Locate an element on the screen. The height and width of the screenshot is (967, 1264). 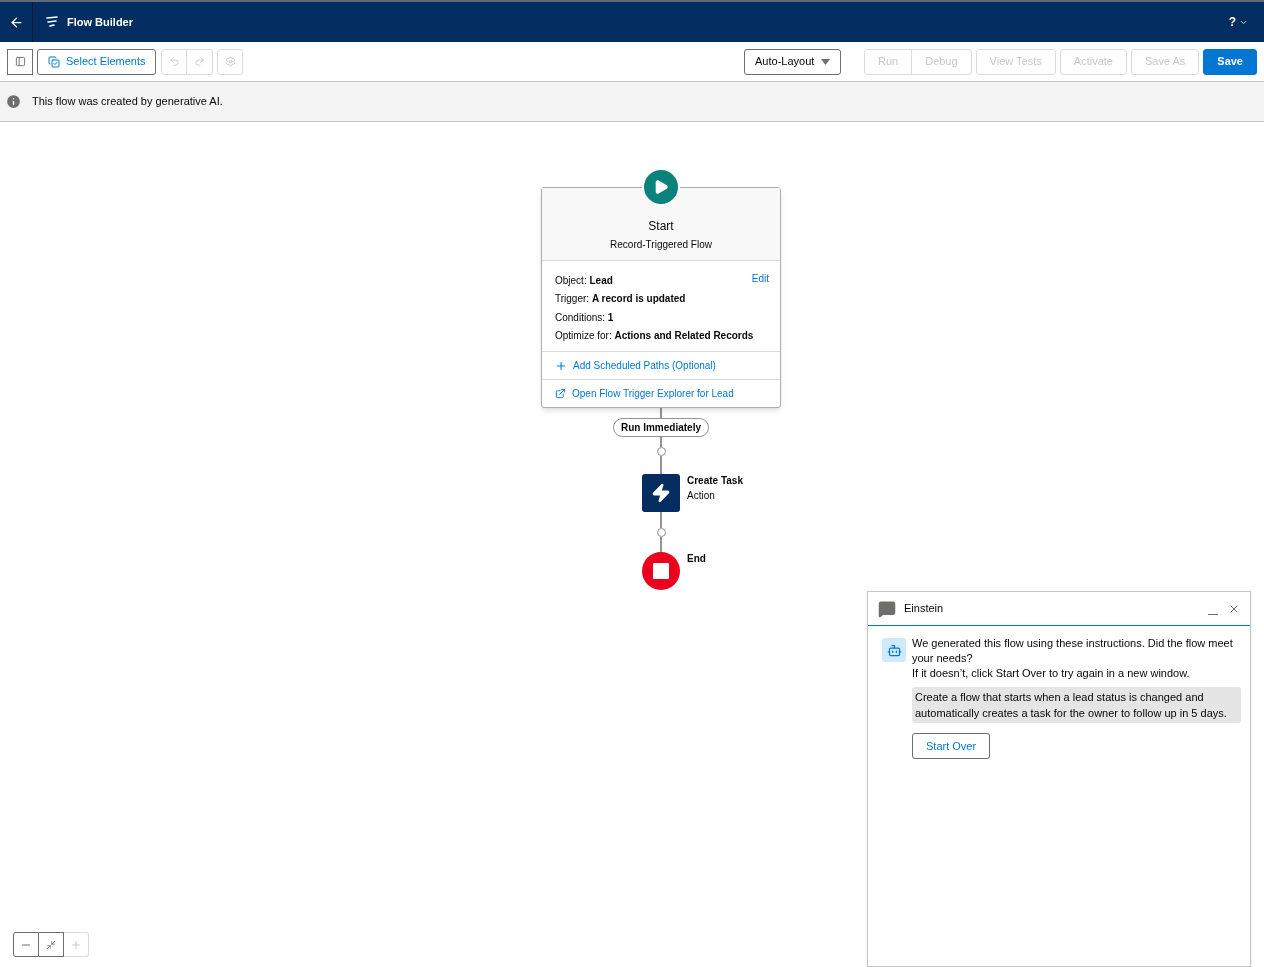
play-icon is located at coordinates (661, 187).